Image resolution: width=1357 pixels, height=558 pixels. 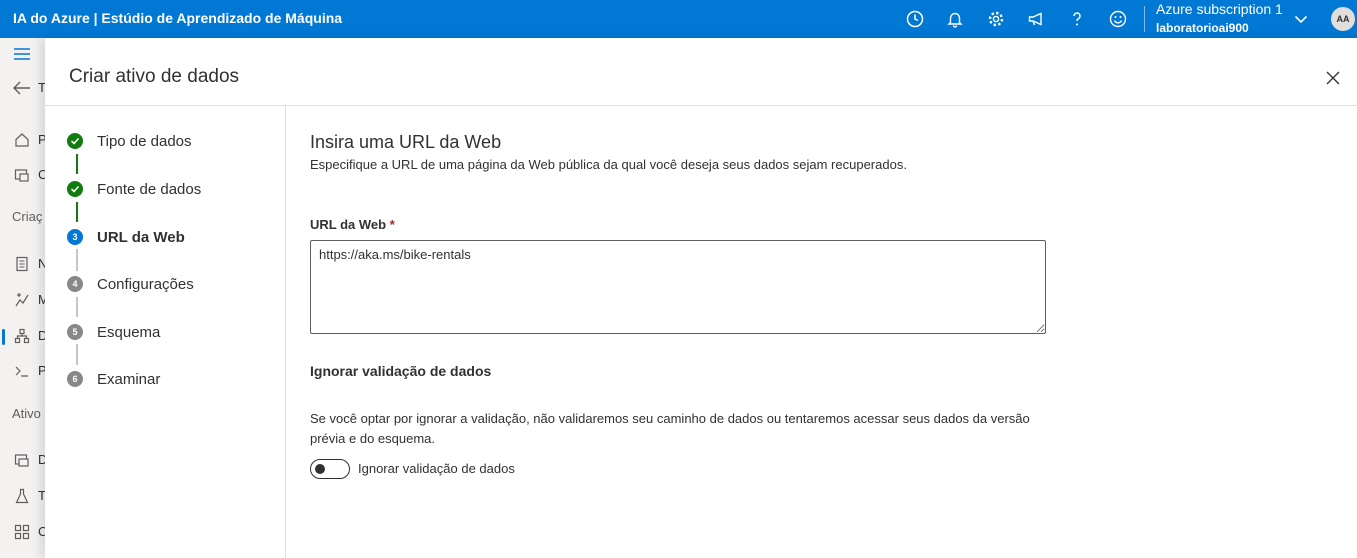 I want to click on chevron-down-icon, so click(x=1301, y=19).